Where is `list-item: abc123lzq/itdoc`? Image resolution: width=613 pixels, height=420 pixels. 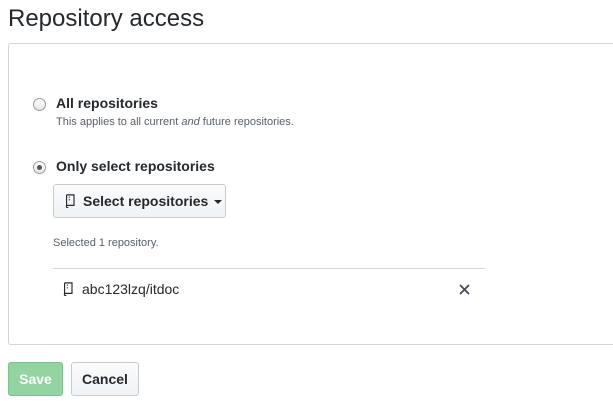
list-item: abc123lzq/itdoc is located at coordinates (269, 289).